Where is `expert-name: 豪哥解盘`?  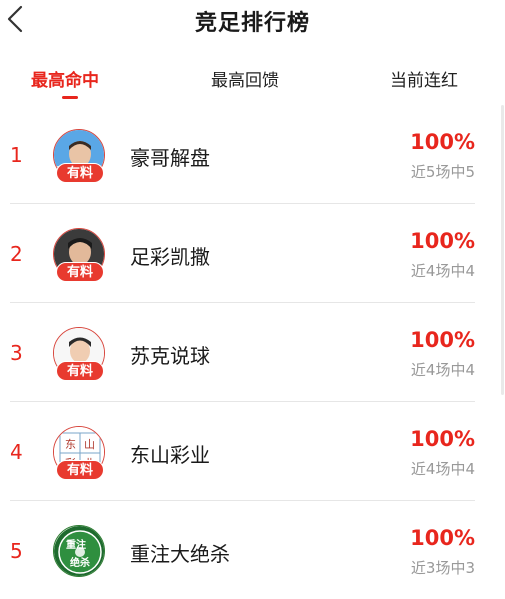 expert-name: 豪哥解盘 is located at coordinates (170, 158).